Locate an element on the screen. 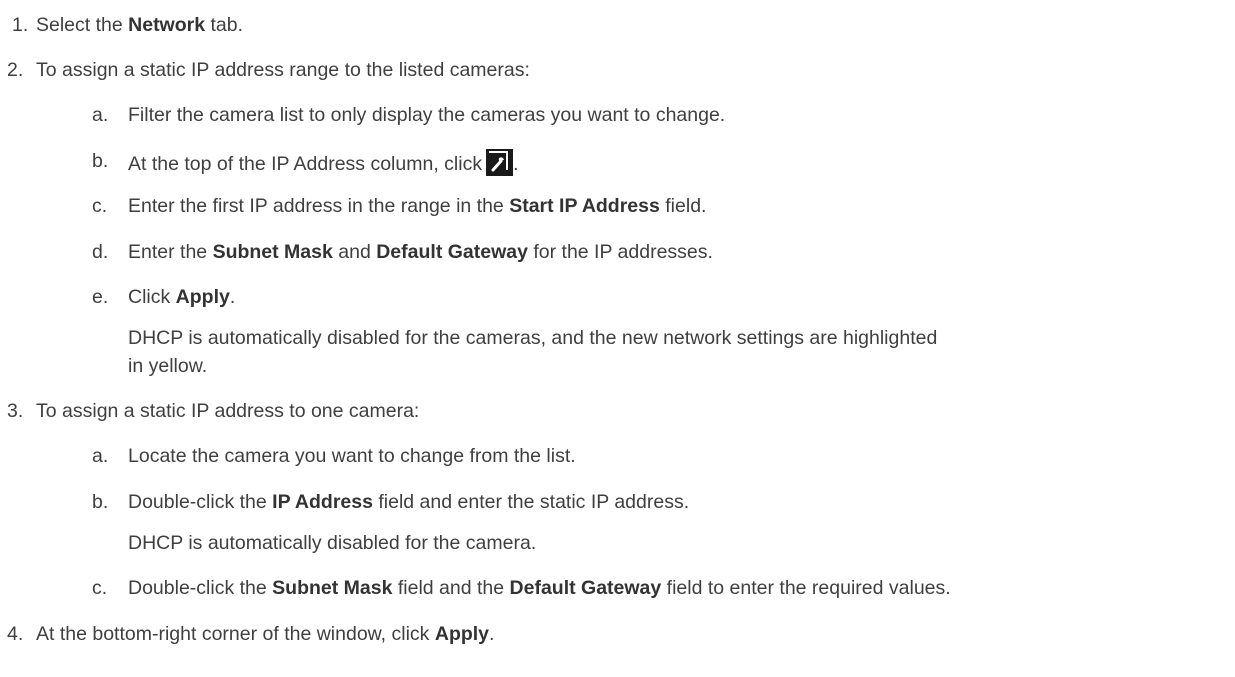 The width and height of the screenshot is (1235, 677). step-number: 1. is located at coordinates (20, 25).